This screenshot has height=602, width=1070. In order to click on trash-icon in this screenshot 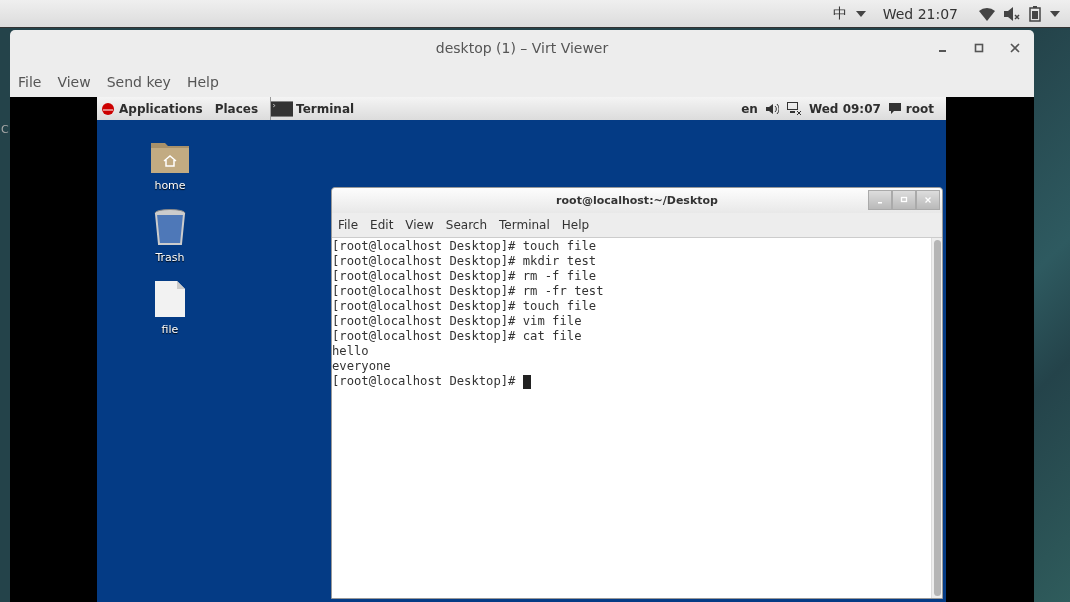, I will do `click(170, 227)`.